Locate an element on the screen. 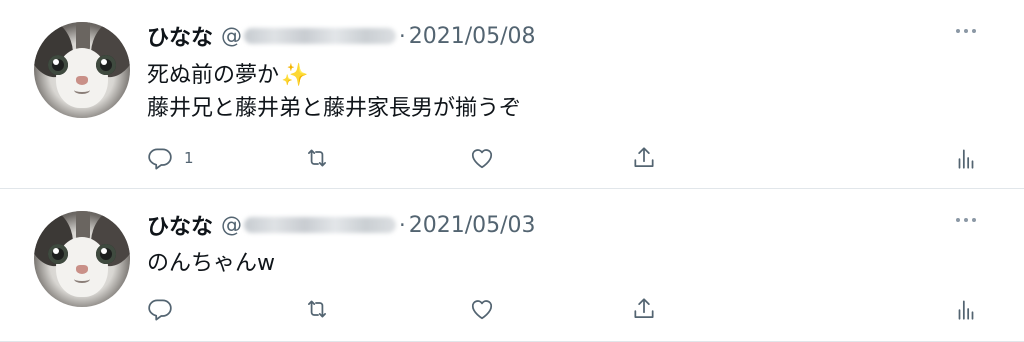  reply-button: 1 is located at coordinates (170, 158).